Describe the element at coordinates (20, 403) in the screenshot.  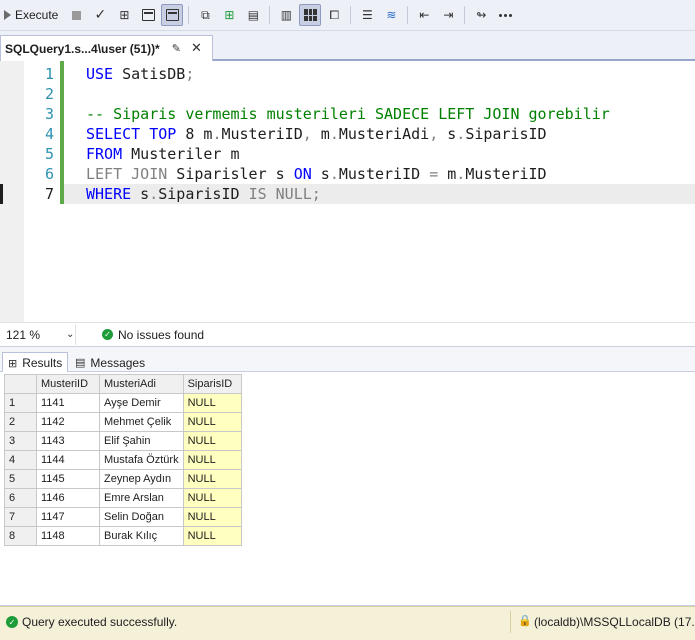
I see `row-number-cell: 1` at that location.